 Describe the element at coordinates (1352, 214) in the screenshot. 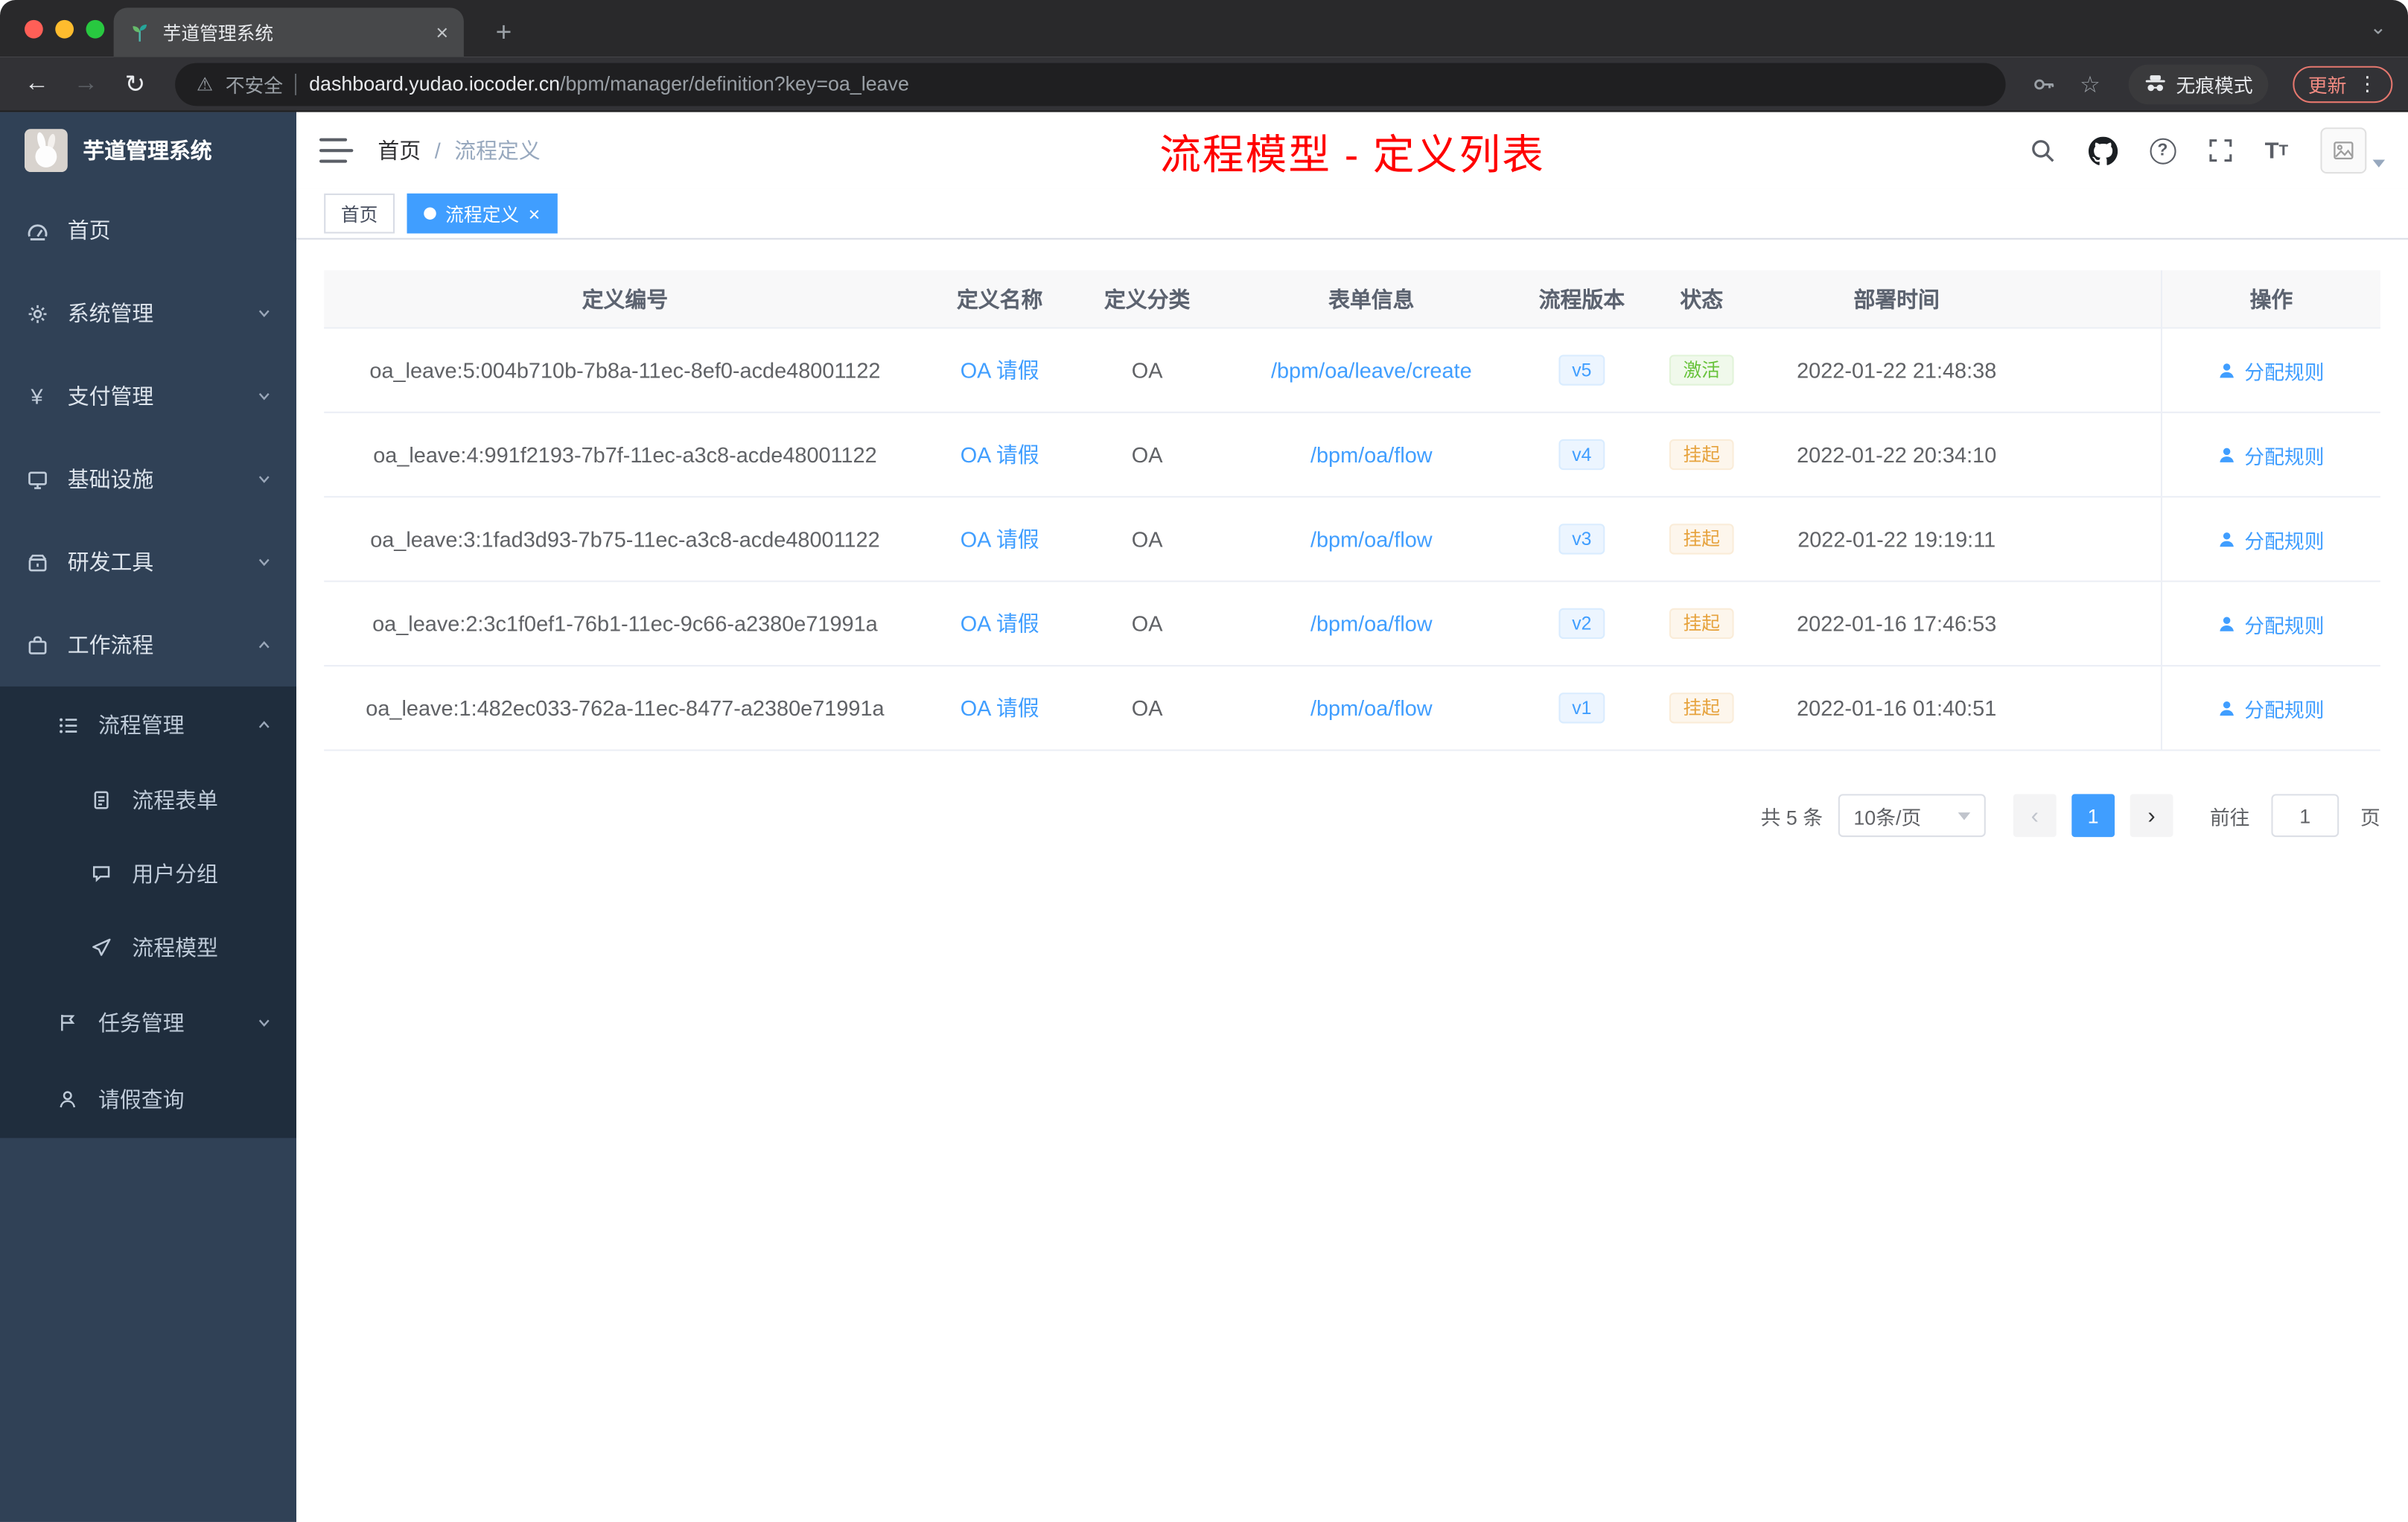

I see `tags-view: 首页 流程定义 ×` at that location.